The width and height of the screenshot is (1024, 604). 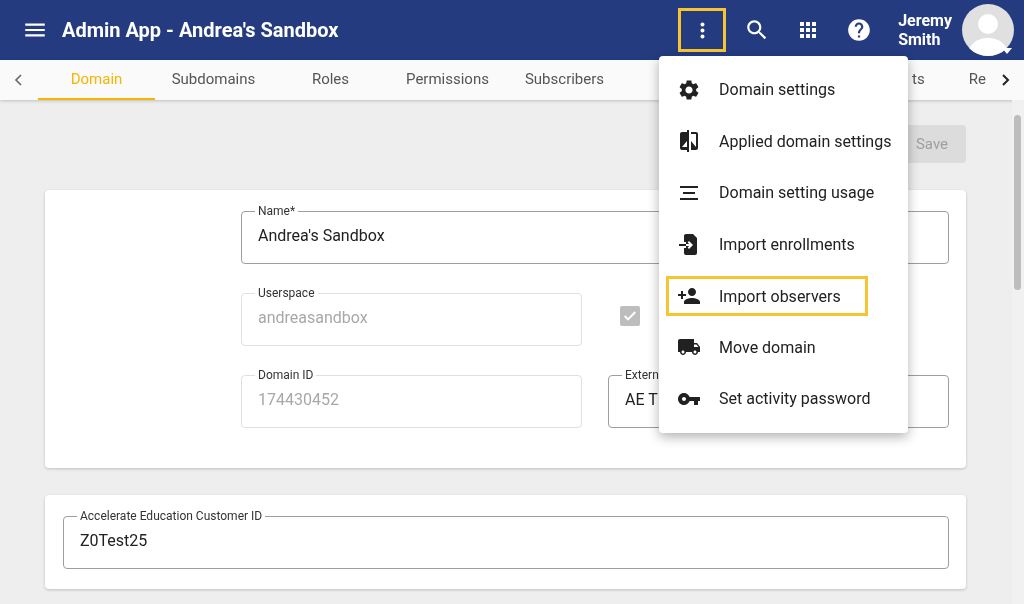 I want to click on field-label: Name*, so click(x=277, y=211).